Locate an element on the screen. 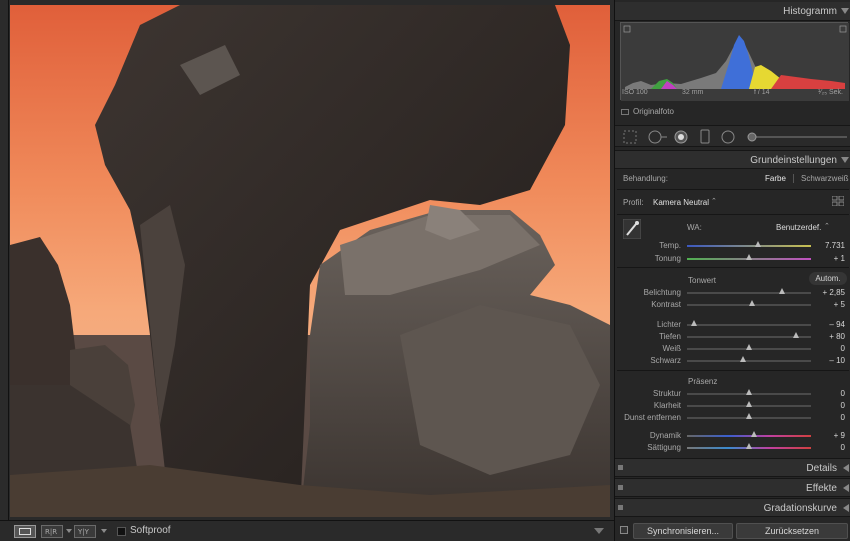 The height and width of the screenshot is (541, 850). exposure-slider-track is located at coordinates (749, 293).